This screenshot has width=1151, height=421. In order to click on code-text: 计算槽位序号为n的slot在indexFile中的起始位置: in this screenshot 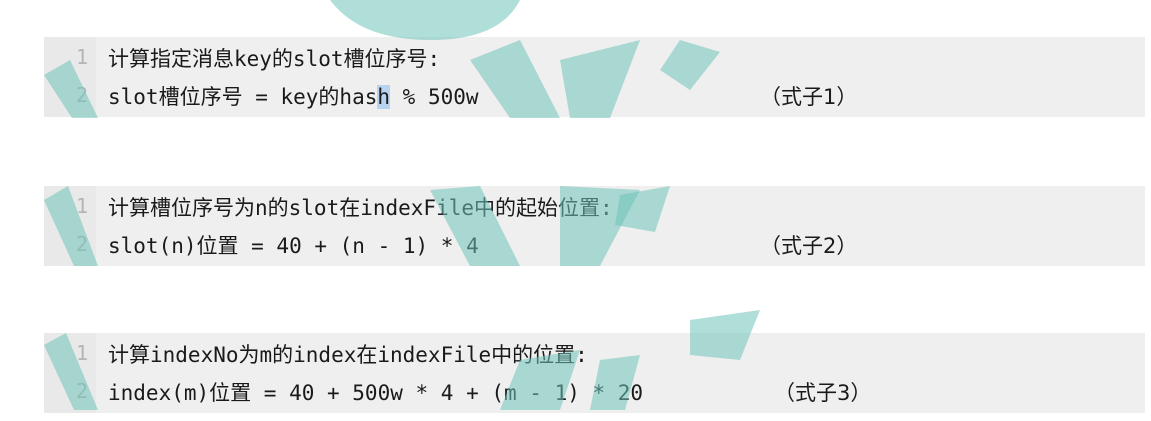, I will do `click(360, 207)`.